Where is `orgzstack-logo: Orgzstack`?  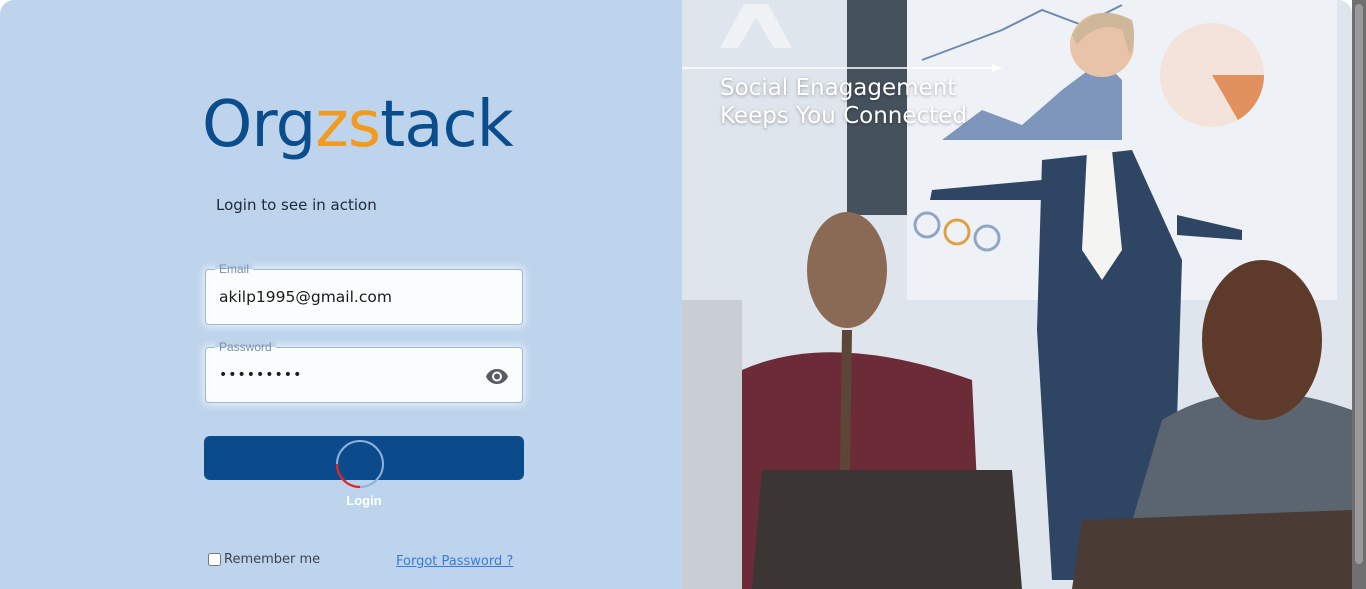
orgzstack-logo: Orgzstack is located at coordinates (358, 125).